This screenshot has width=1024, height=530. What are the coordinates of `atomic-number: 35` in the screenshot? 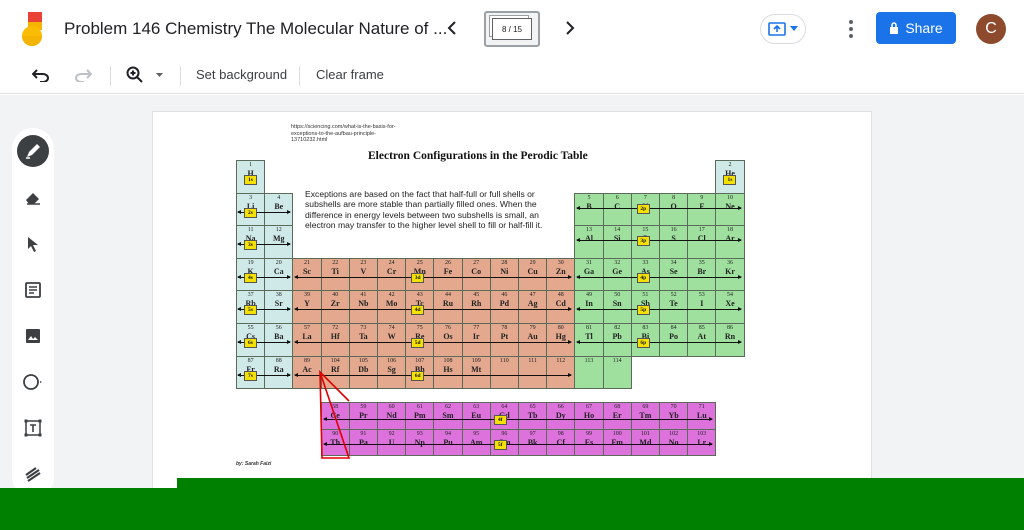 It's located at (701, 262).